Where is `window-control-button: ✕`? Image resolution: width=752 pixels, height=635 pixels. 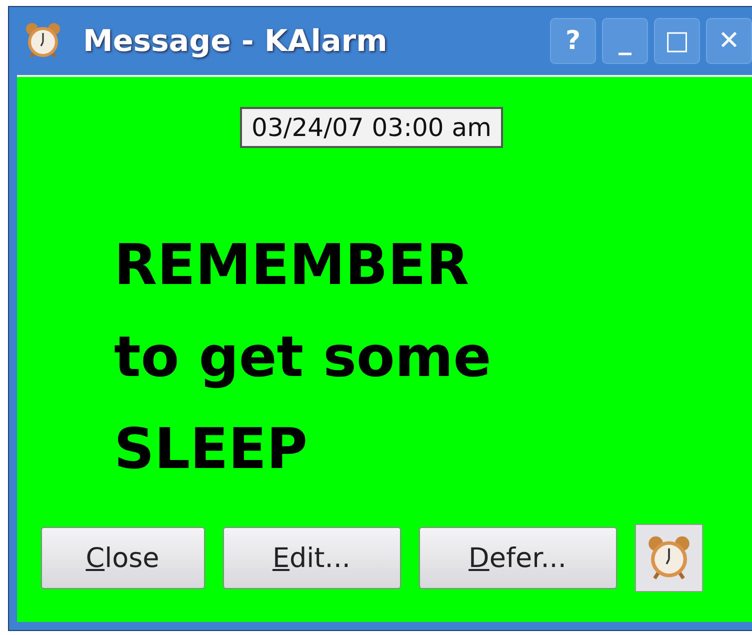
window-control-button: ✕ is located at coordinates (729, 41).